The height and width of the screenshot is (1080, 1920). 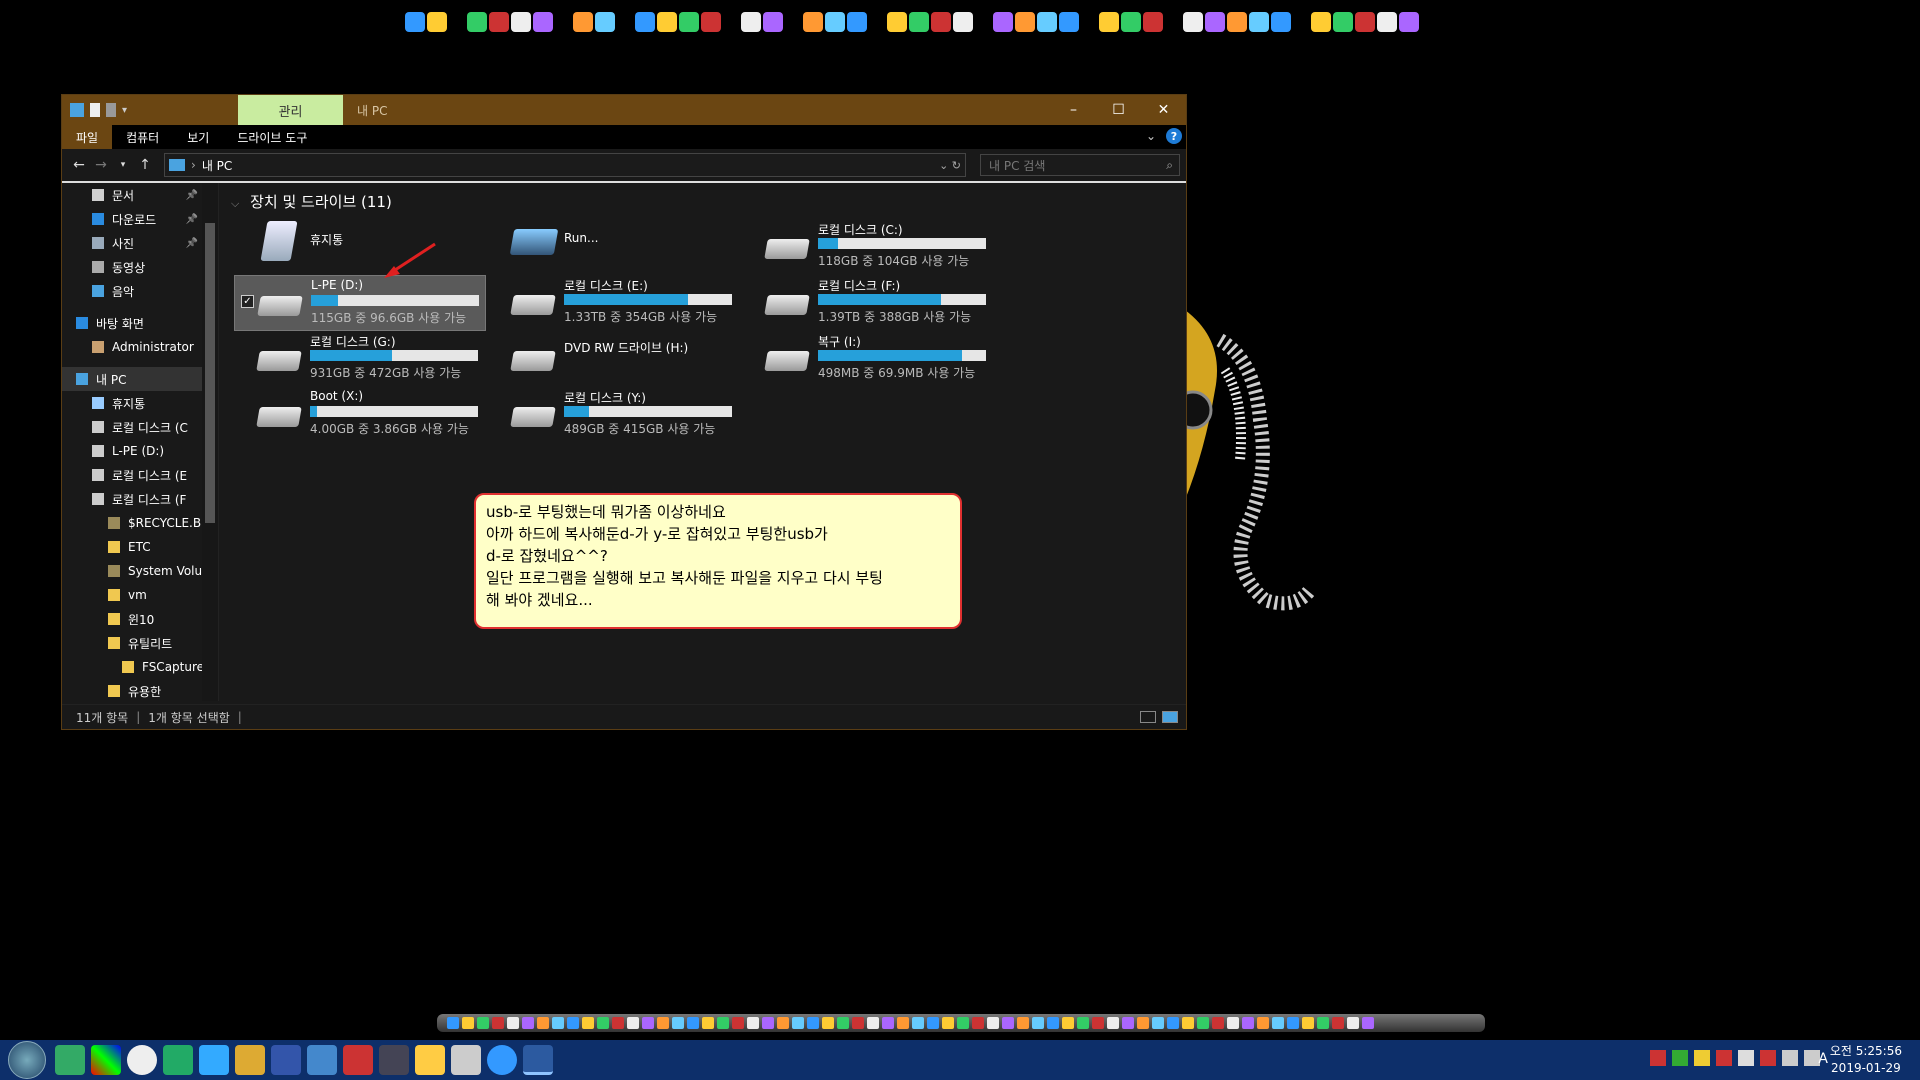 What do you see at coordinates (217, 165) in the screenshot?
I see `breadcrumb-this-pc: 내 PC` at bounding box center [217, 165].